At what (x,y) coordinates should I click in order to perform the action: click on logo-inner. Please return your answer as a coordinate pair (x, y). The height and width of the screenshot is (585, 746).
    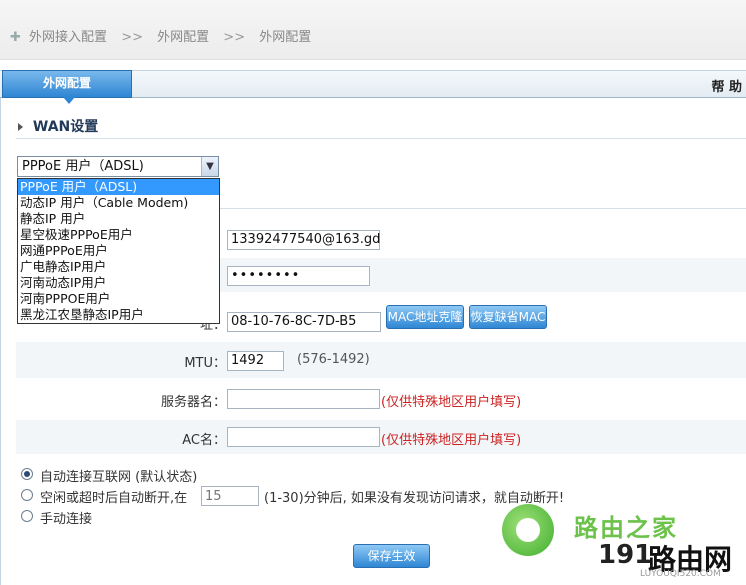
    Looking at the image, I should click on (528, 530).